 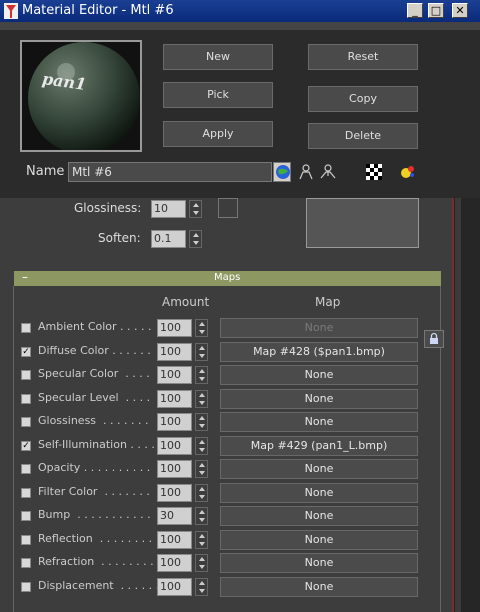 What do you see at coordinates (108, 208) in the screenshot?
I see `glossiness-label: Glossiness:` at bounding box center [108, 208].